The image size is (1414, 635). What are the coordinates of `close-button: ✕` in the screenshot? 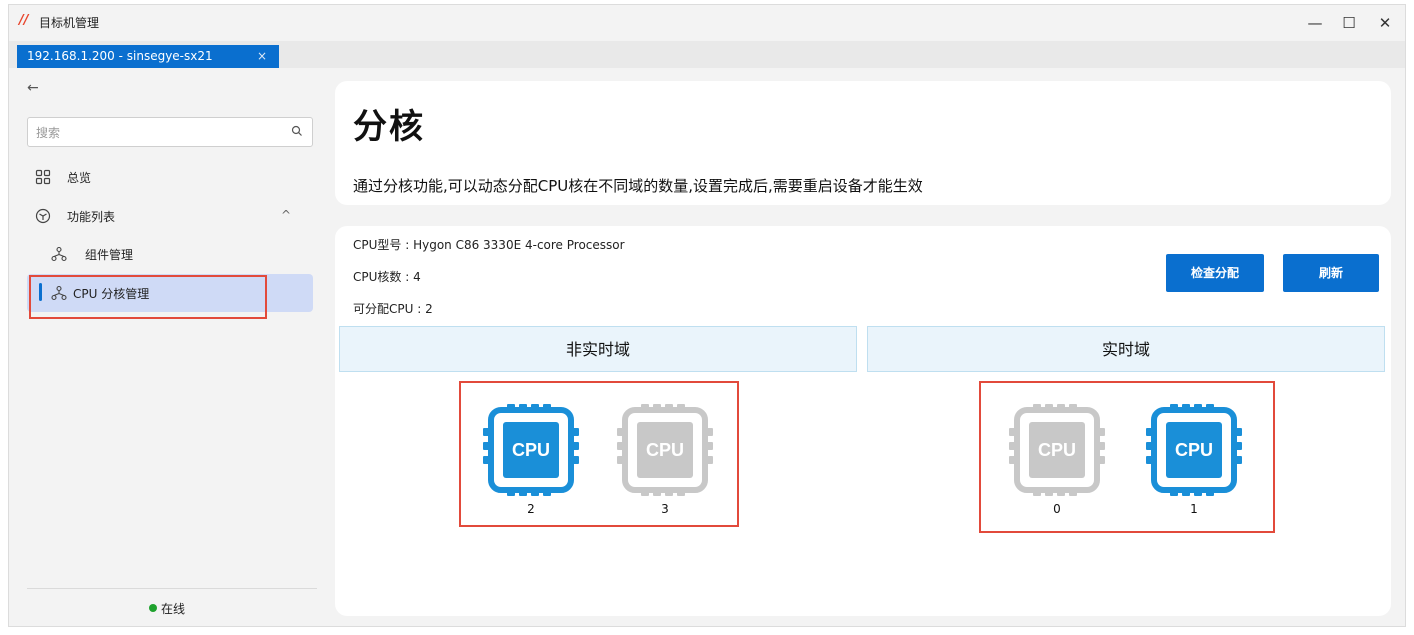 It's located at (1385, 23).